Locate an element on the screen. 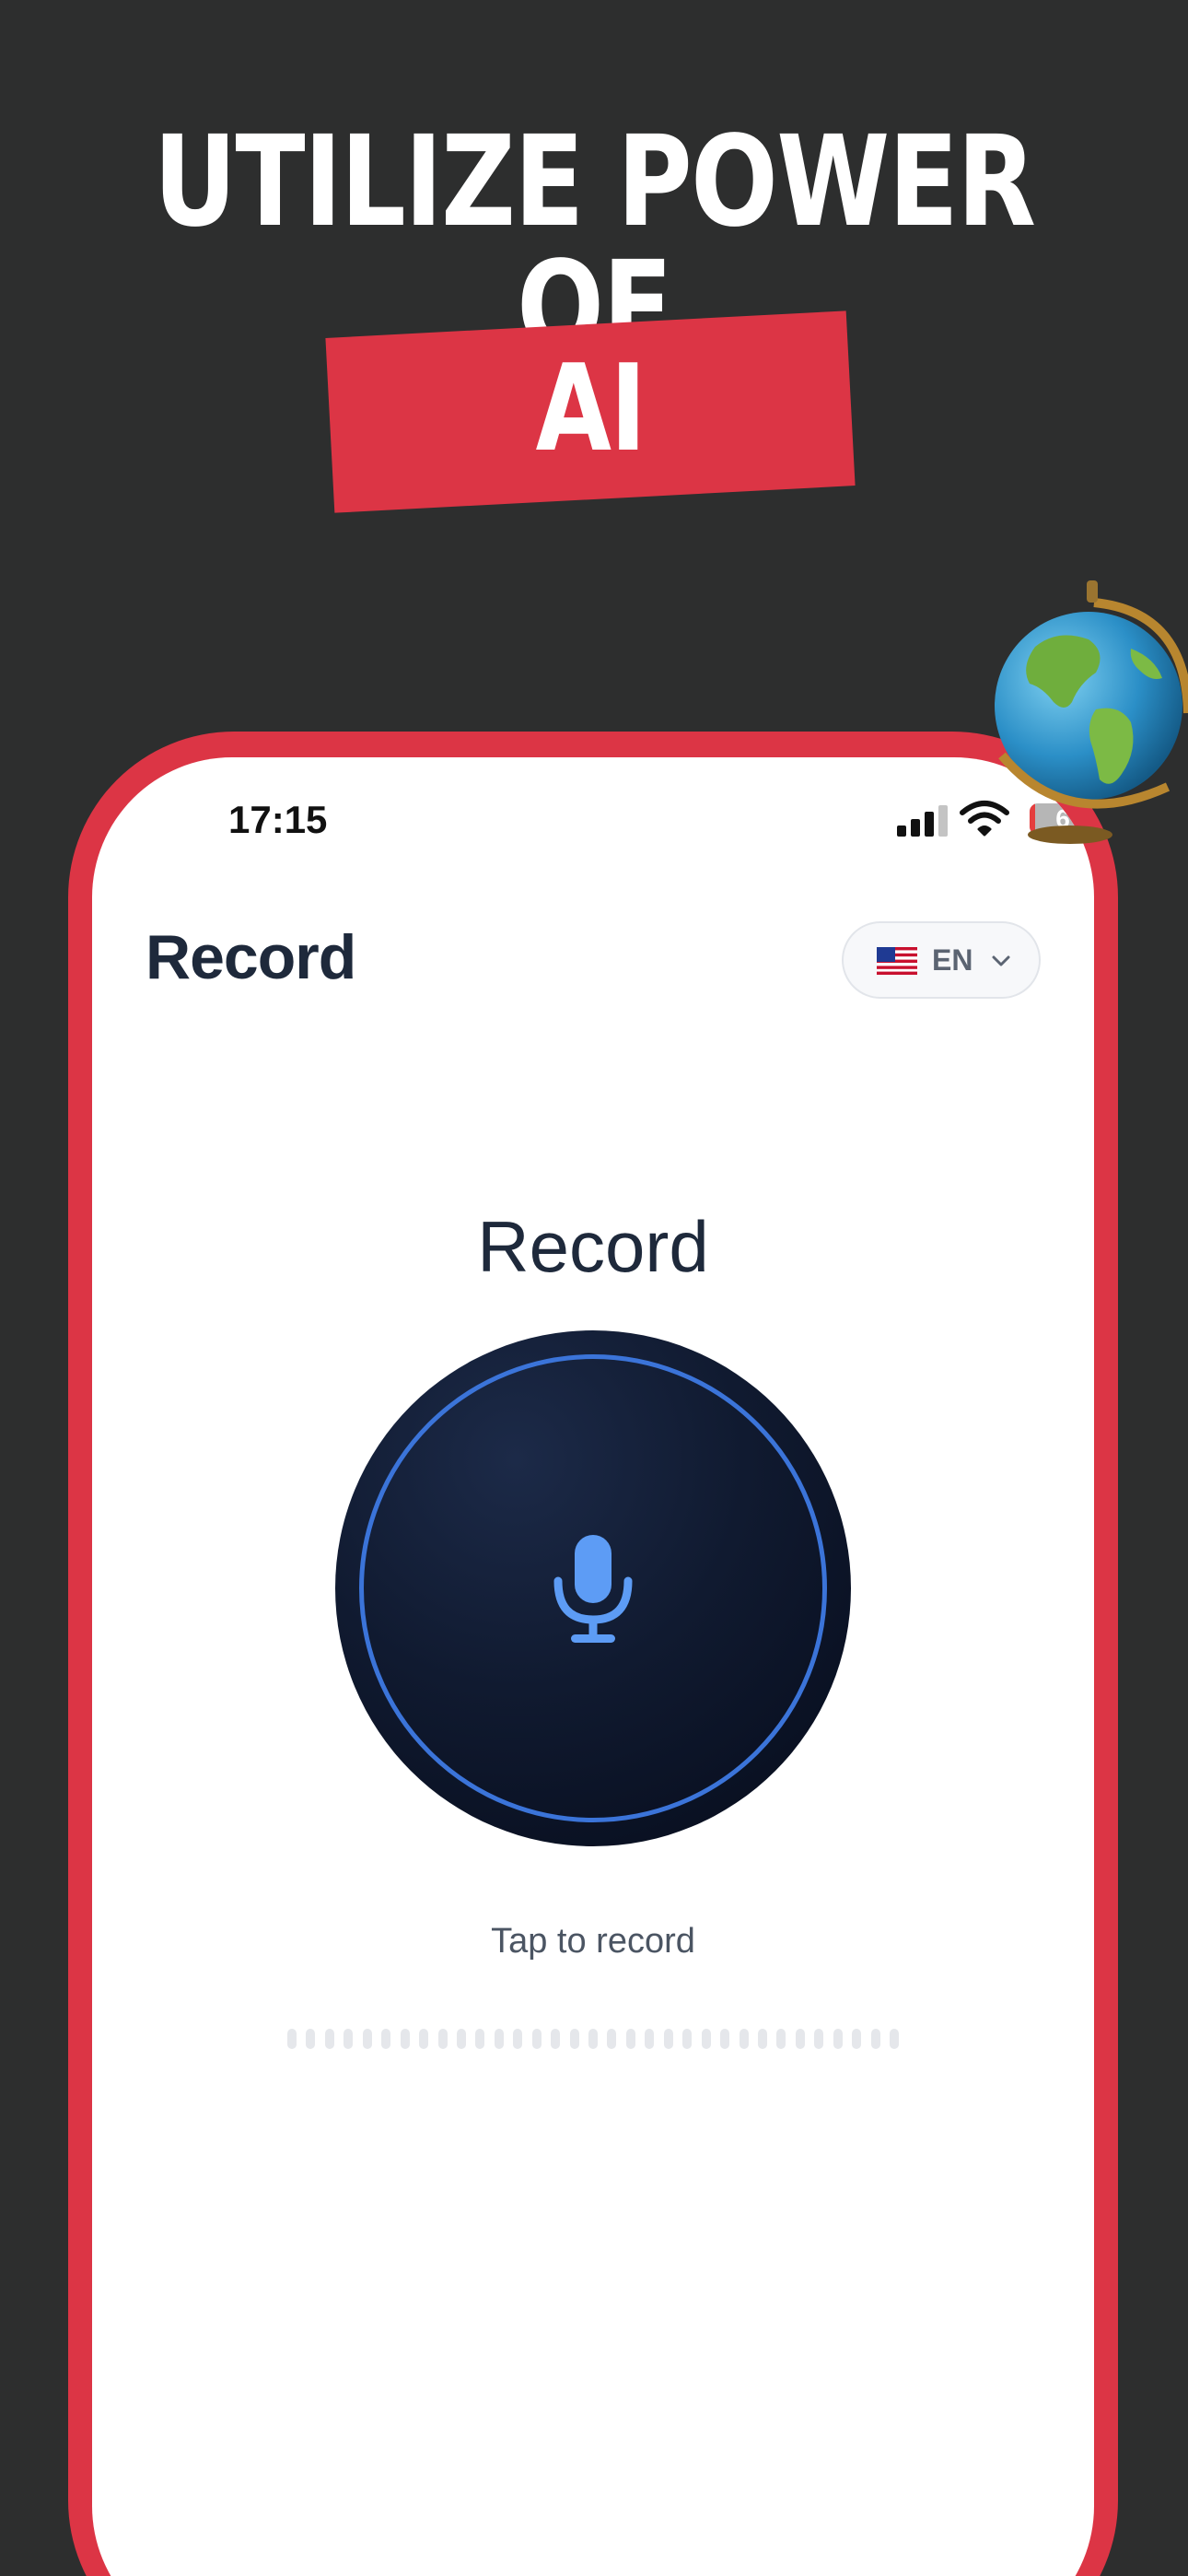 This screenshot has height=2576, width=1188. promo-highlight: AI is located at coordinates (591, 408).